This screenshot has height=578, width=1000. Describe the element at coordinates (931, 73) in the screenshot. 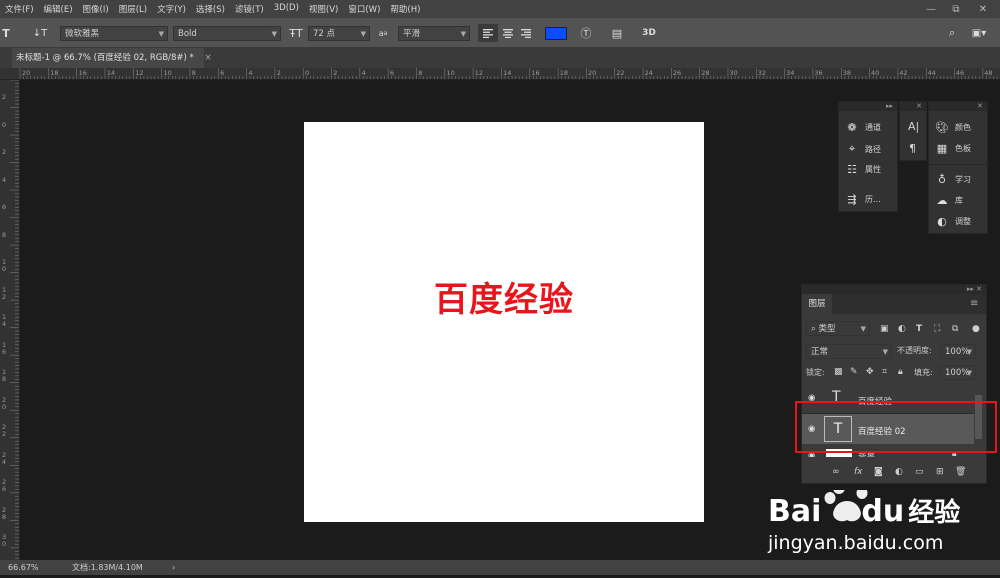

I see `ruler-tick-label: 44` at that location.